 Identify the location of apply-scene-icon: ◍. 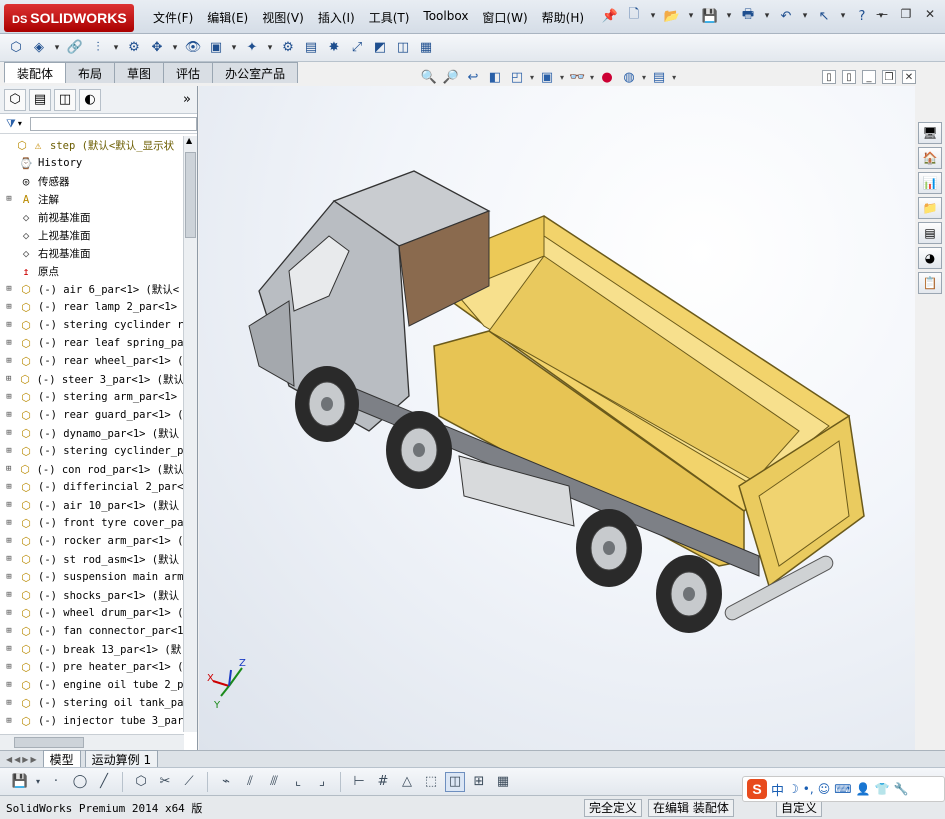
(629, 77).